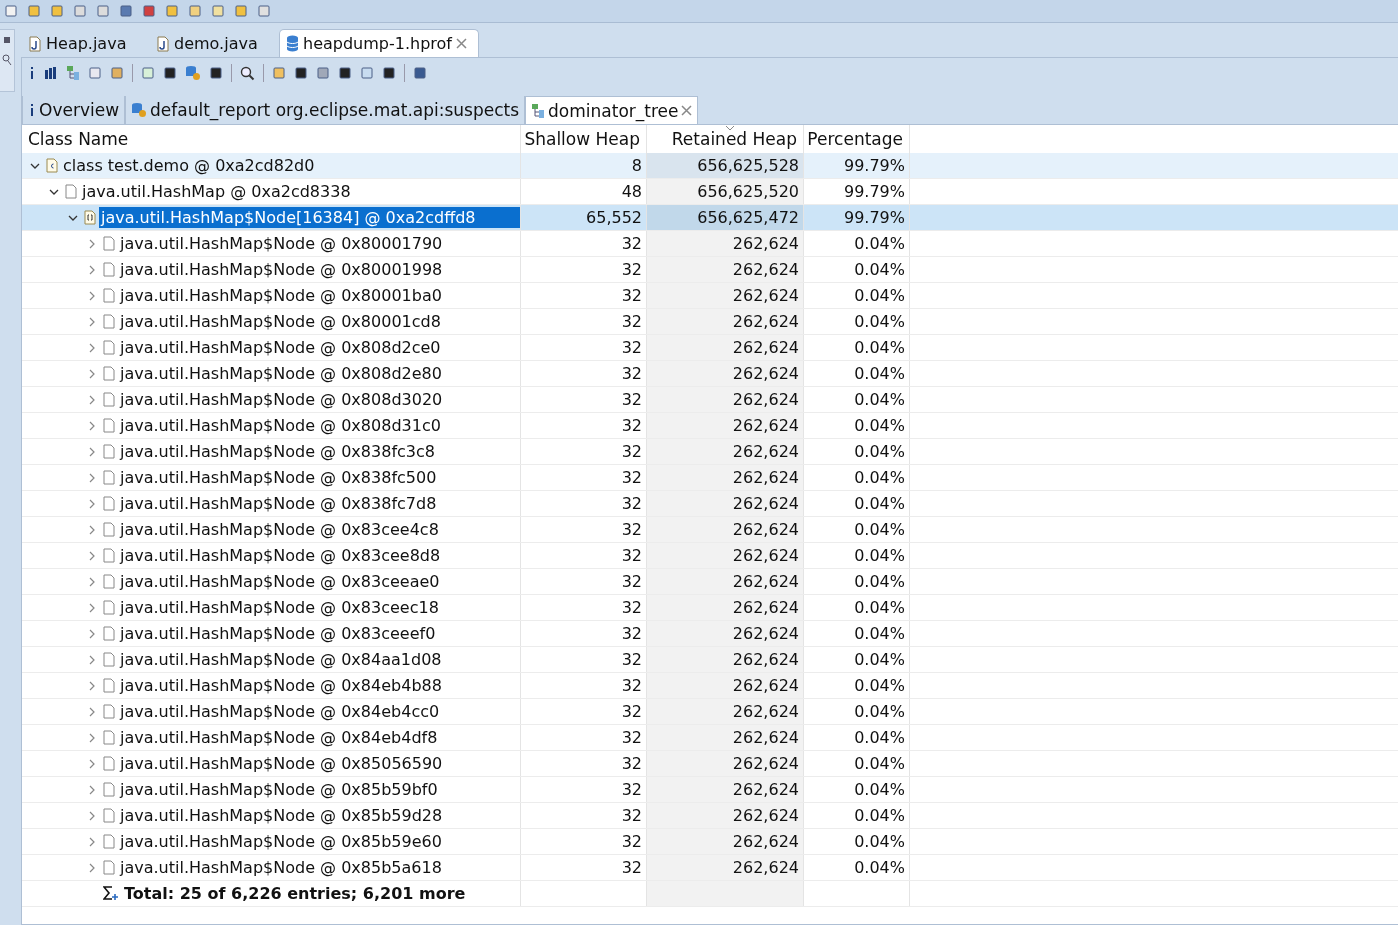 The height and width of the screenshot is (925, 1398). What do you see at coordinates (325, 110) in the screenshot?
I see `view-tab: default_report org.eclipse.mat.api:suspects` at bounding box center [325, 110].